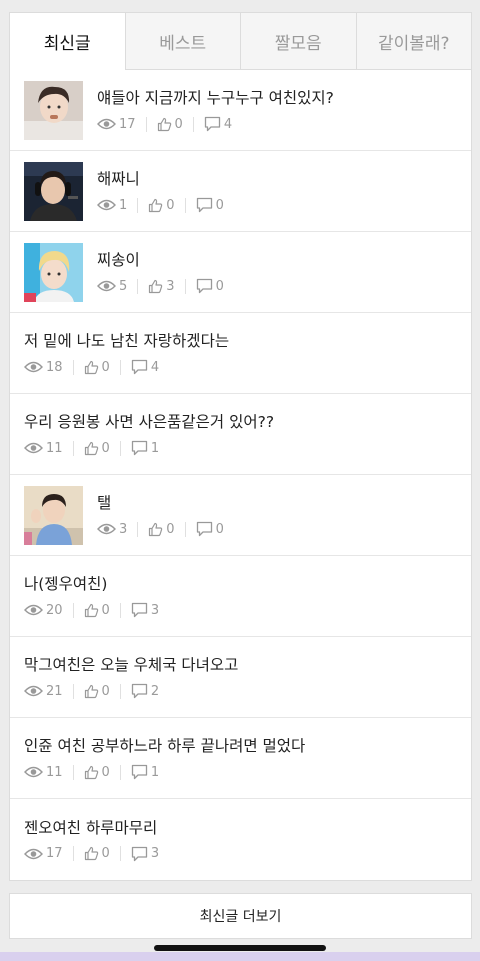 Image resolution: width=480 pixels, height=961 pixels. Describe the element at coordinates (131, 691) in the screenshot. I see `post-stats: 21 0 2` at that location.